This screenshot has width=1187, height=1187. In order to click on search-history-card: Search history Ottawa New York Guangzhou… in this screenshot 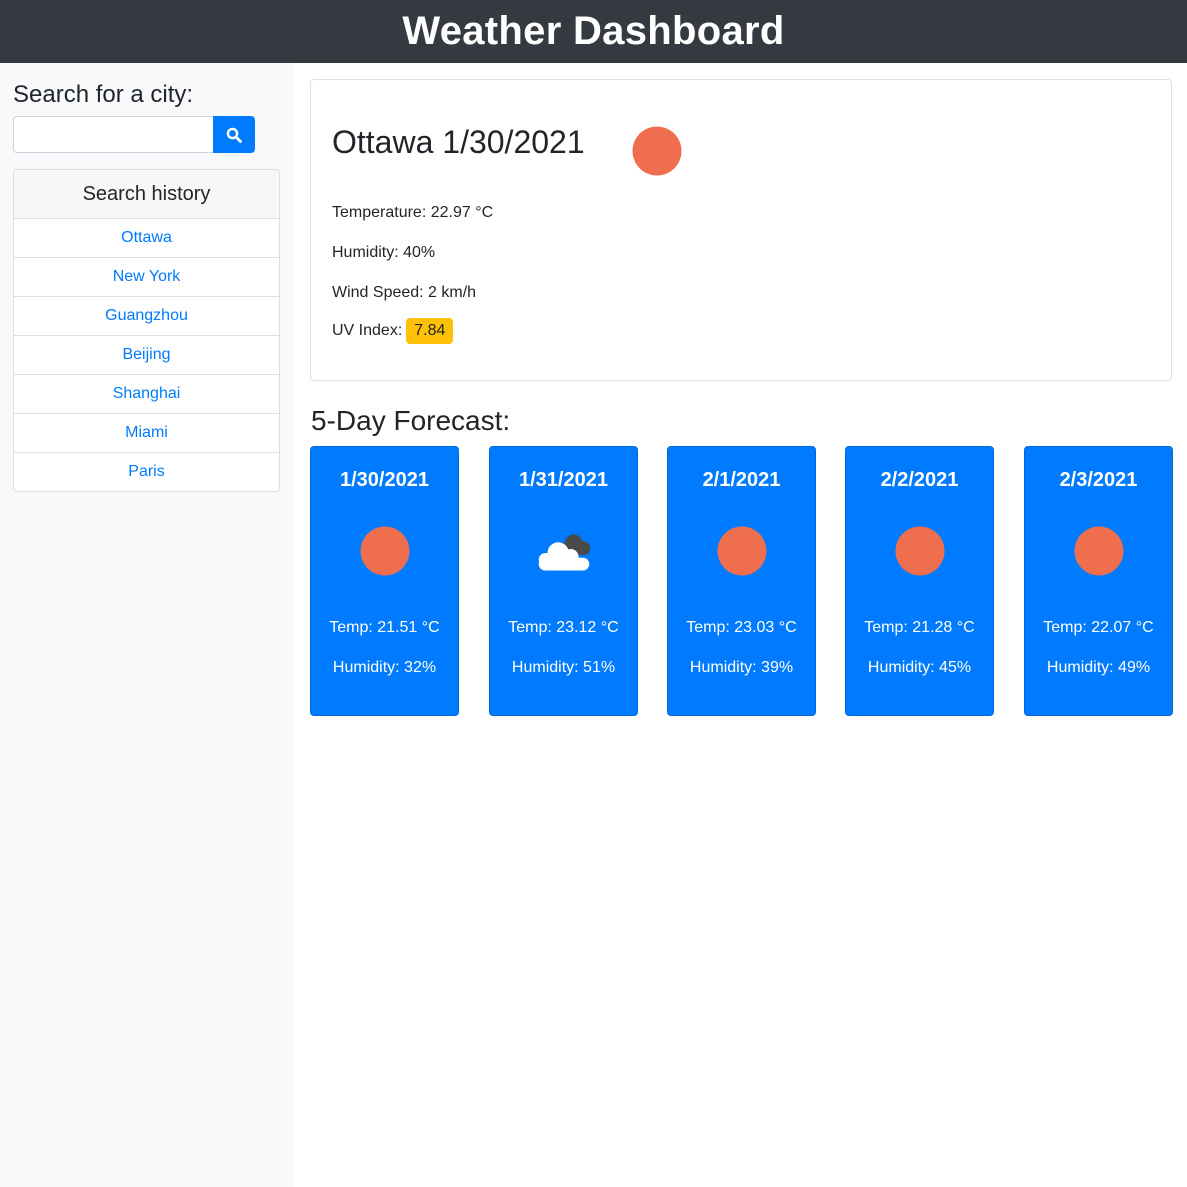, I will do `click(146, 330)`.